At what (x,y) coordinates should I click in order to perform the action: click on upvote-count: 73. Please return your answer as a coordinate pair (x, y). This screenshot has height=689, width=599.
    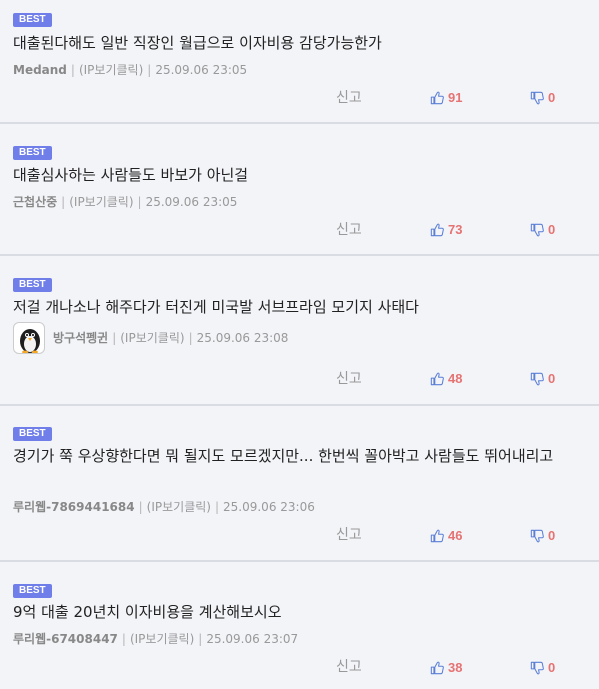
    Looking at the image, I should click on (455, 229).